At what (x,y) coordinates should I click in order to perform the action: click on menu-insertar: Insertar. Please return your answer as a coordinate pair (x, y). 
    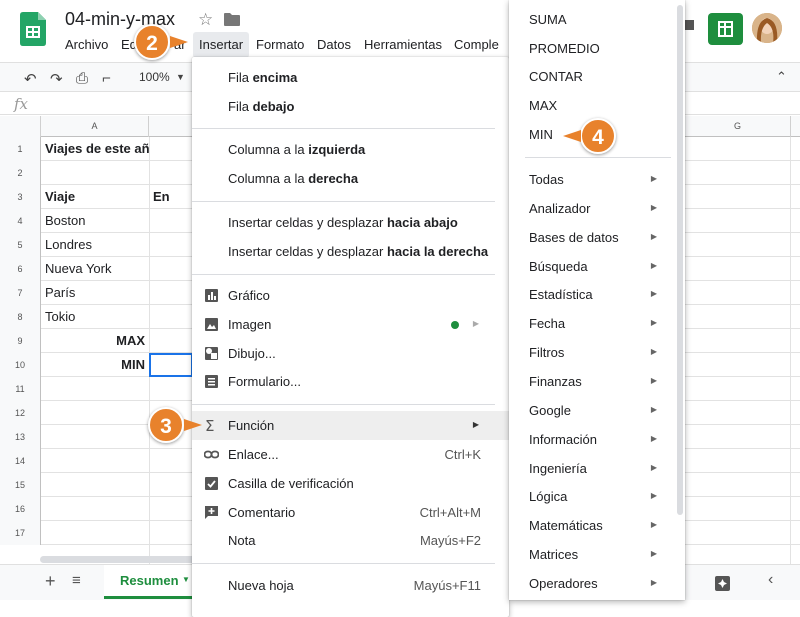
    Looking at the image, I should click on (221, 44).